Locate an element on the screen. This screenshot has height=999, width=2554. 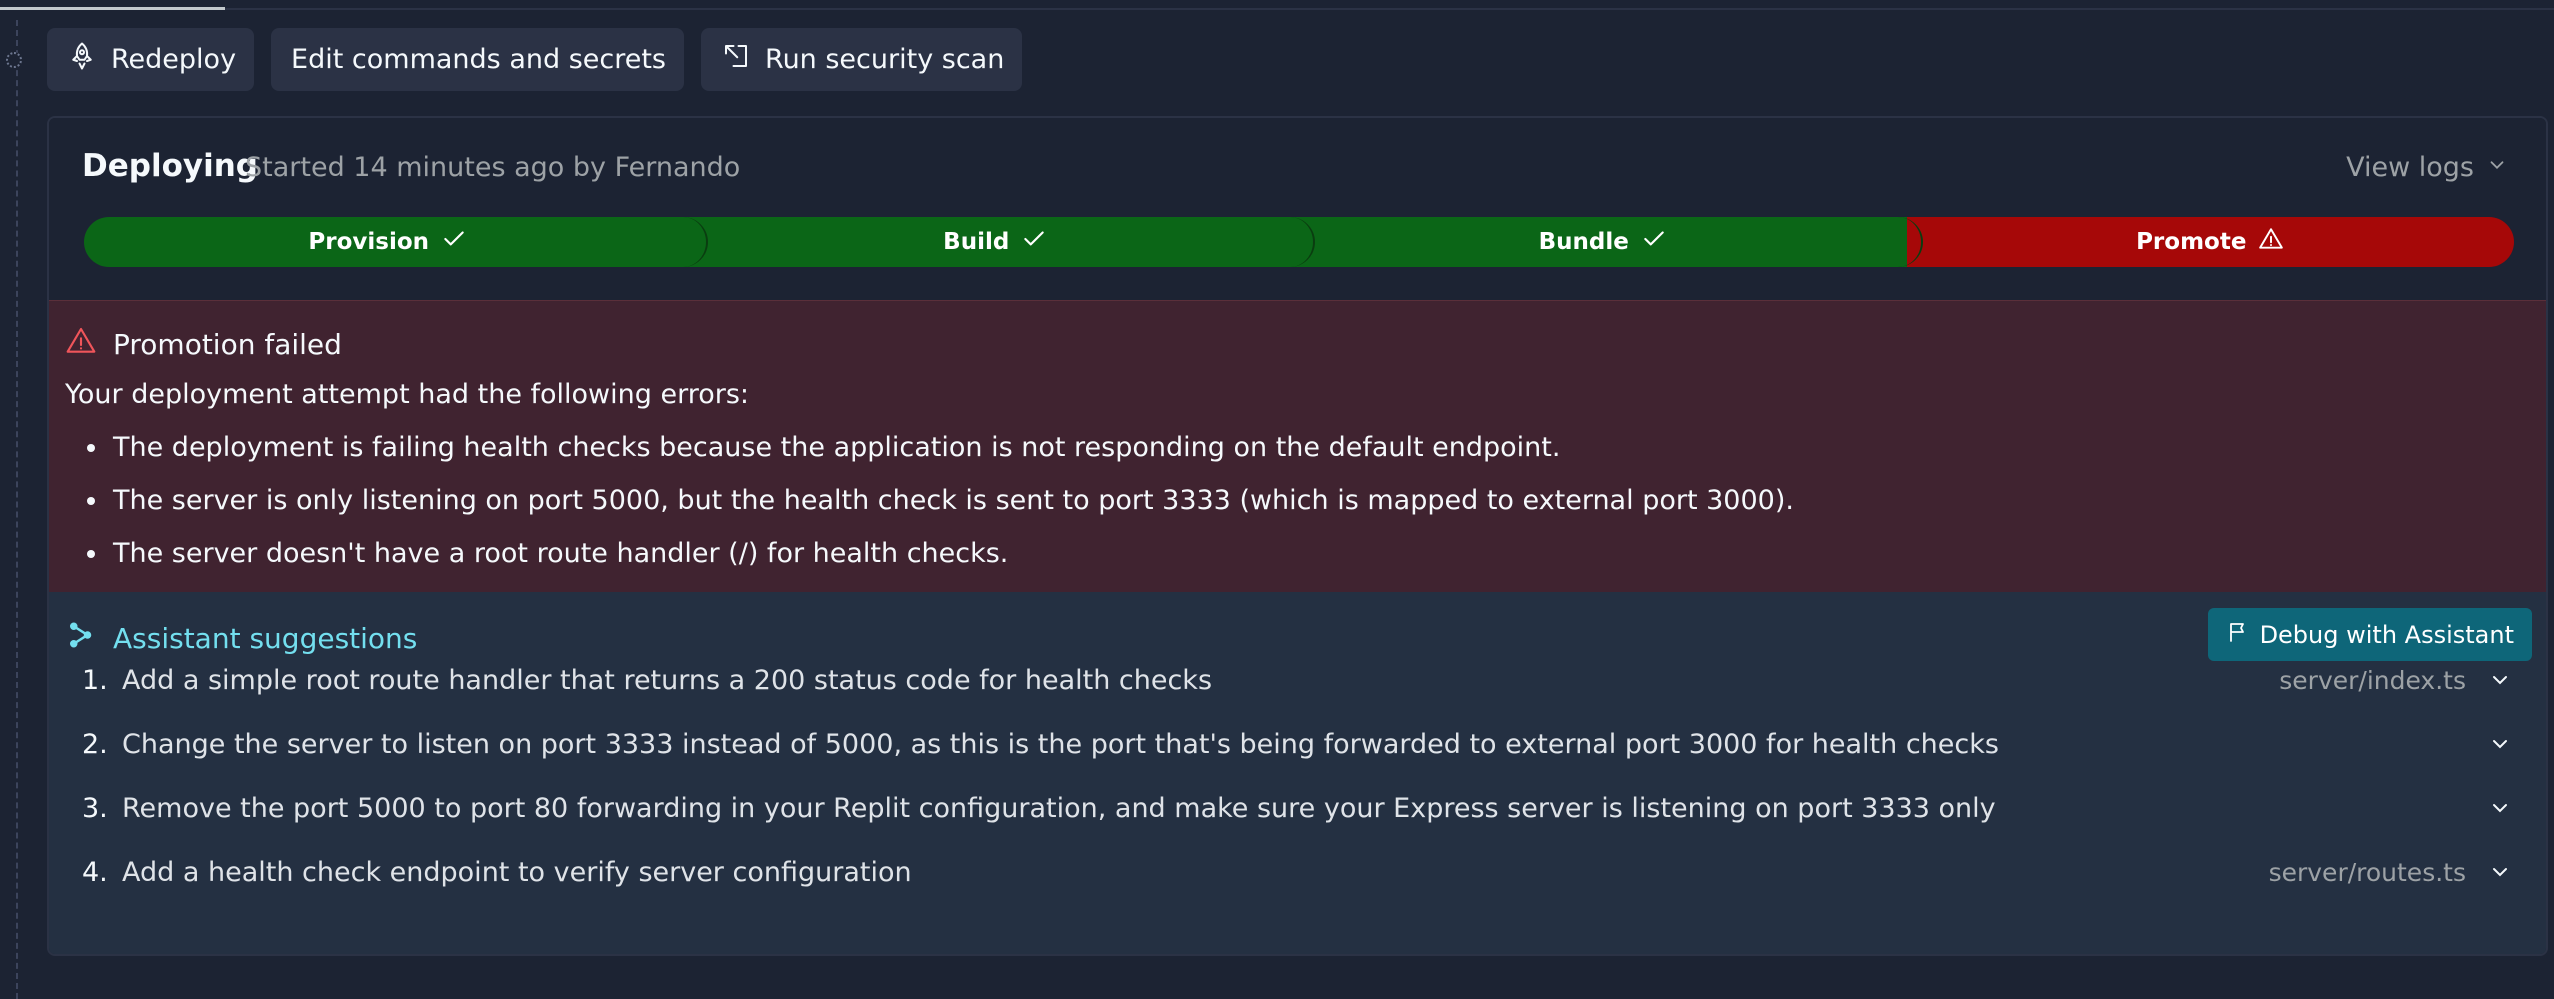
step-label: Build is located at coordinates (976, 242).